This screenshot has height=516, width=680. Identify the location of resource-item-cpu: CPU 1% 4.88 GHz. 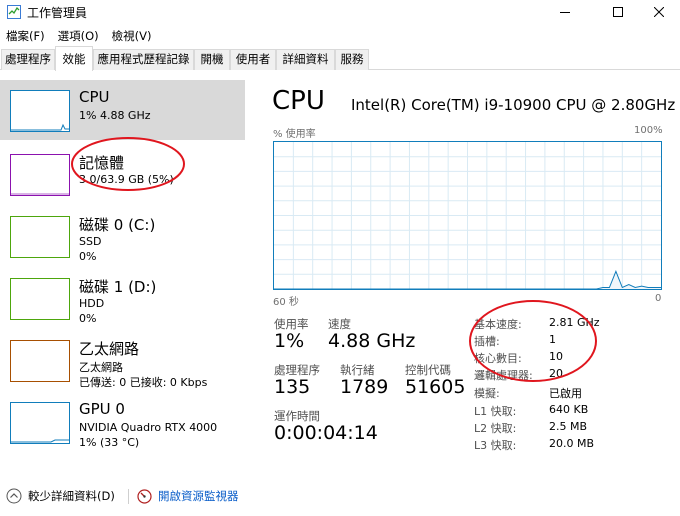
(122, 110).